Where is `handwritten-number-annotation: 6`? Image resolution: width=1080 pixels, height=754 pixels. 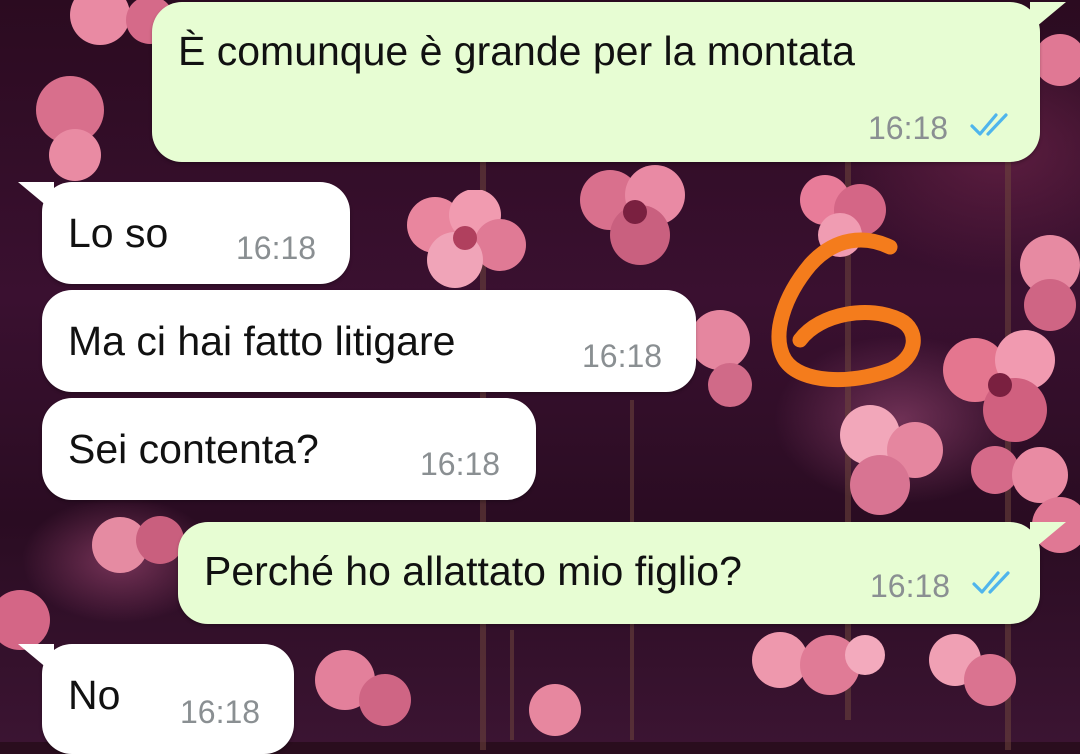
handwritten-number-annotation: 6 is located at coordinates (835, 310).